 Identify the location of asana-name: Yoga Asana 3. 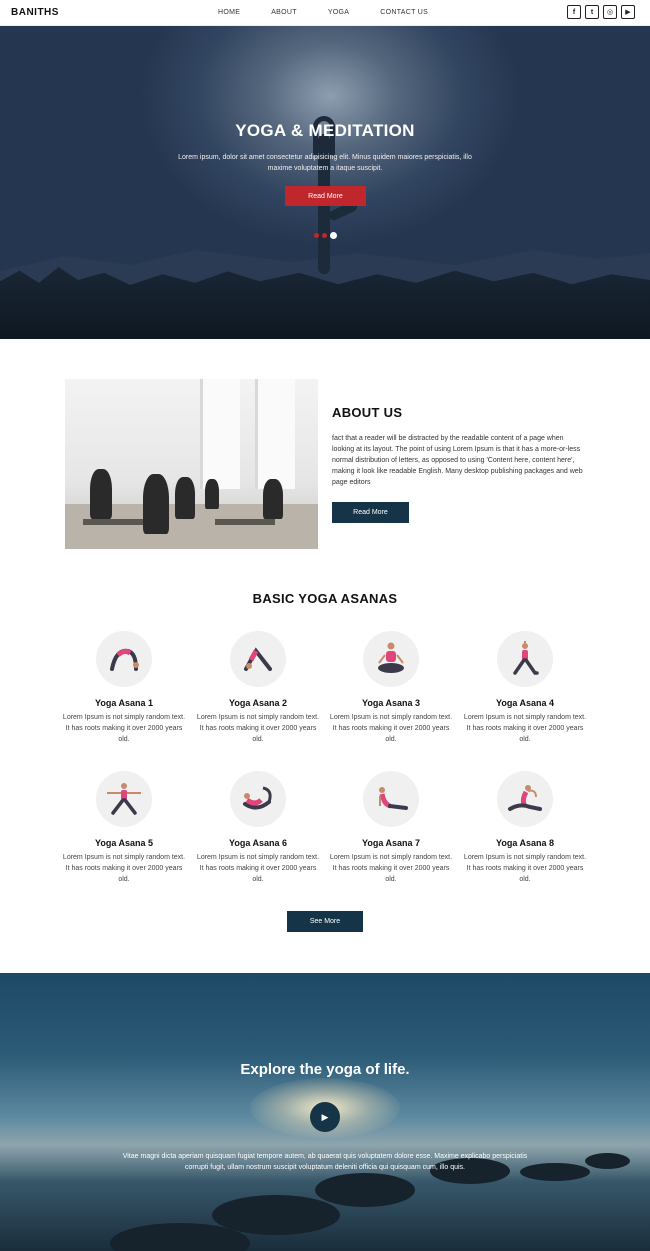
(391, 703).